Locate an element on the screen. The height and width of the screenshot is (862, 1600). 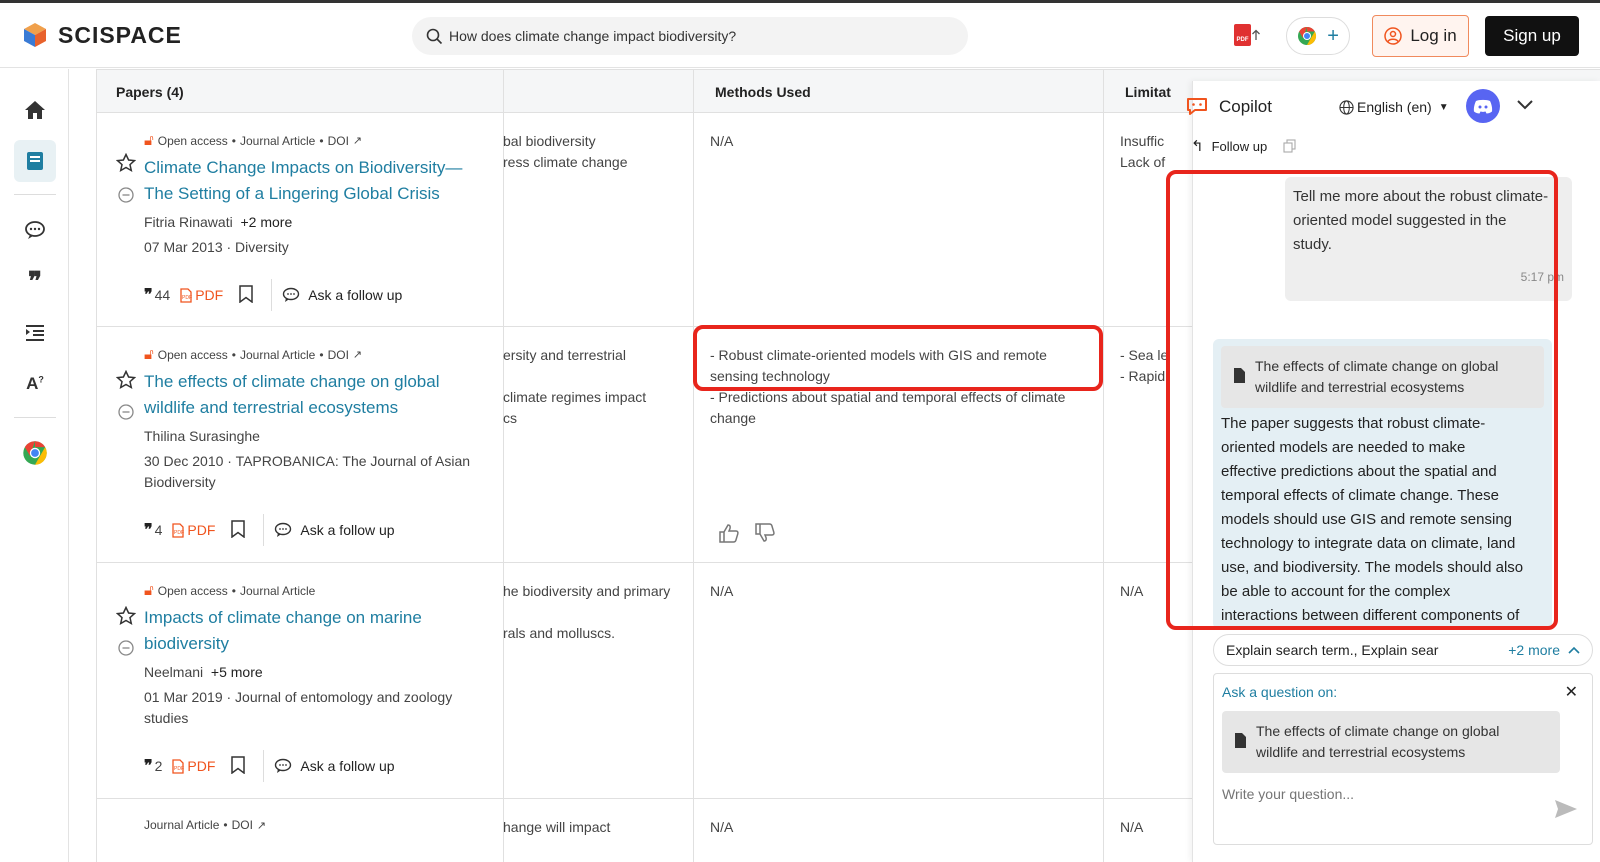
discord-icon is located at coordinates (1483, 106).